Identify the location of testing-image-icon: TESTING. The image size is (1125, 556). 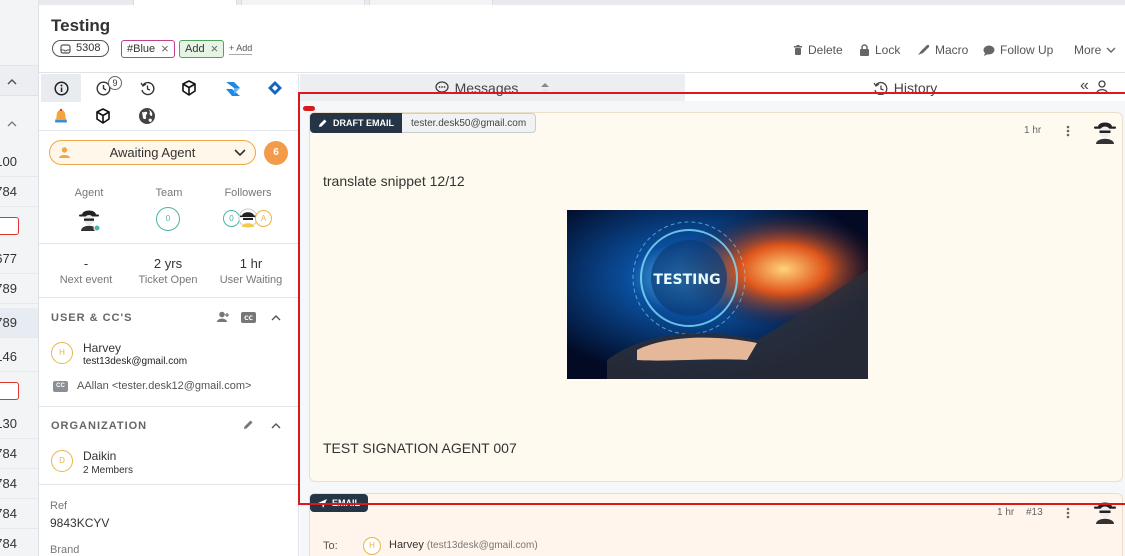
(717, 294).